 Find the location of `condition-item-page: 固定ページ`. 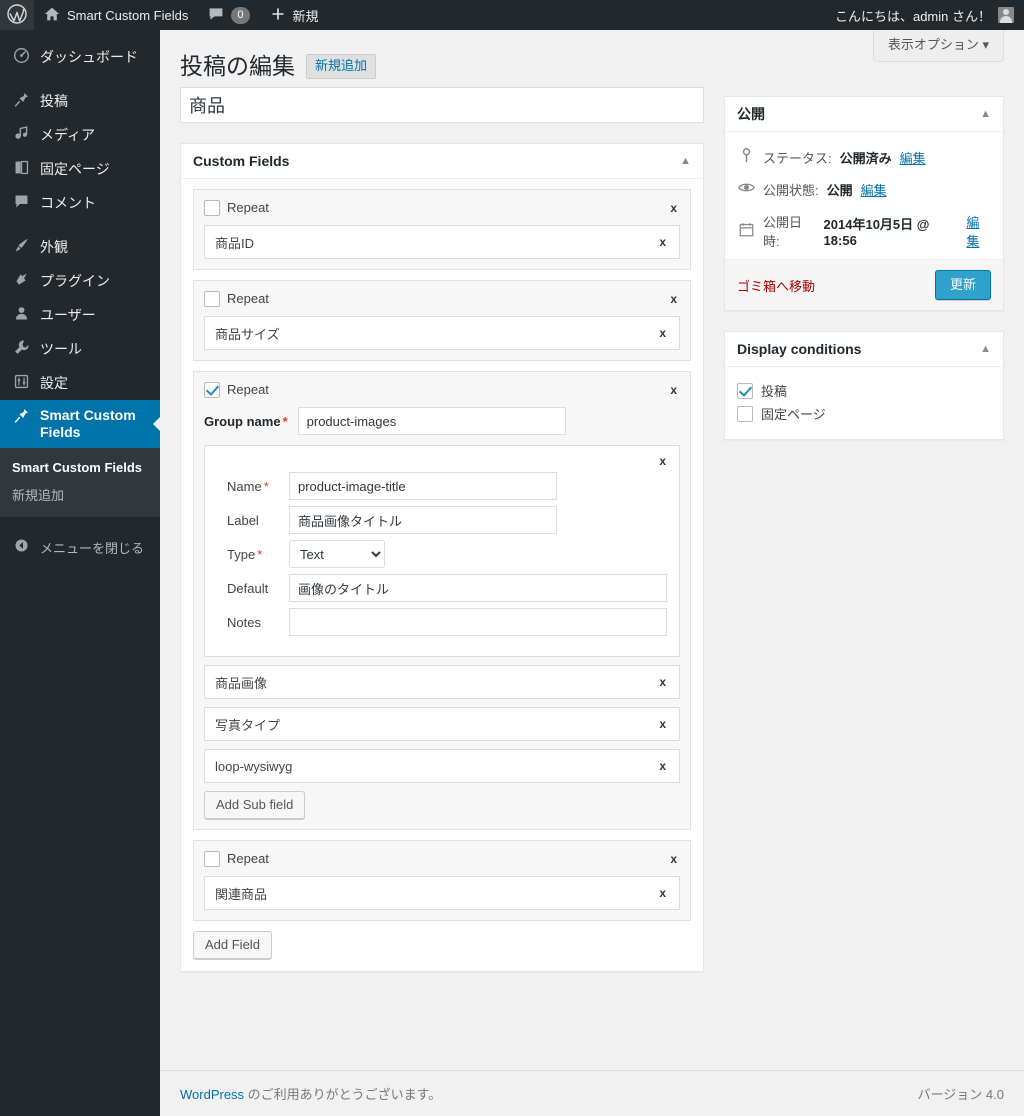

condition-item-page: 固定ページ is located at coordinates (864, 413).